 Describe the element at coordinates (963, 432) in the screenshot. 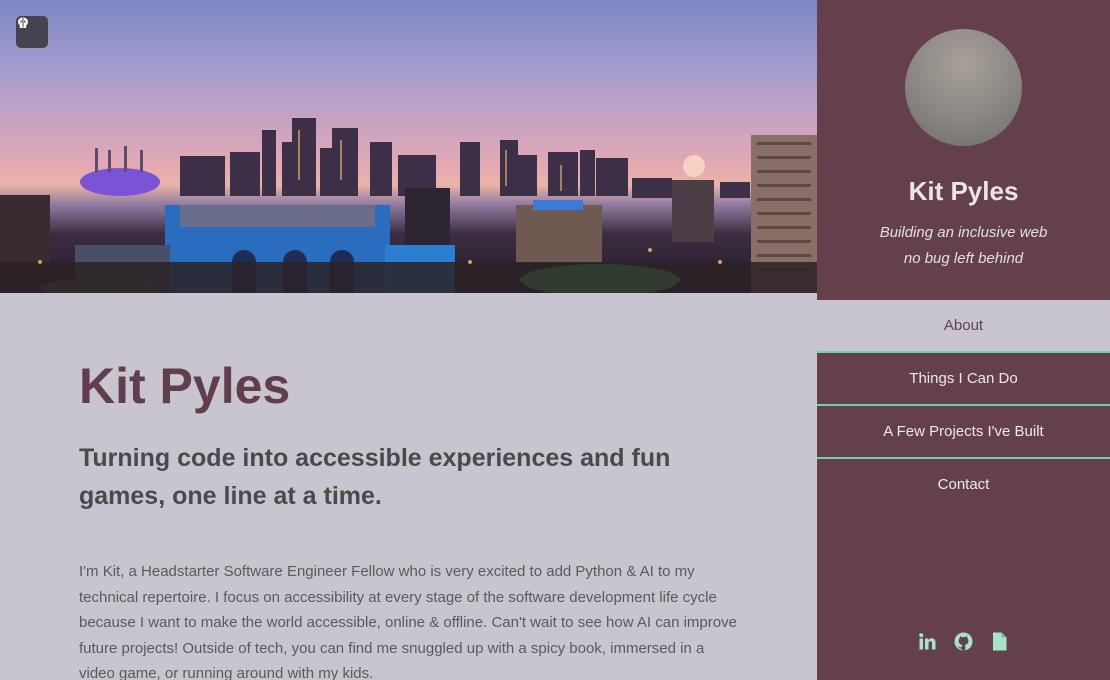

I see `nav-item-projects: A Few Projects I've Built` at that location.